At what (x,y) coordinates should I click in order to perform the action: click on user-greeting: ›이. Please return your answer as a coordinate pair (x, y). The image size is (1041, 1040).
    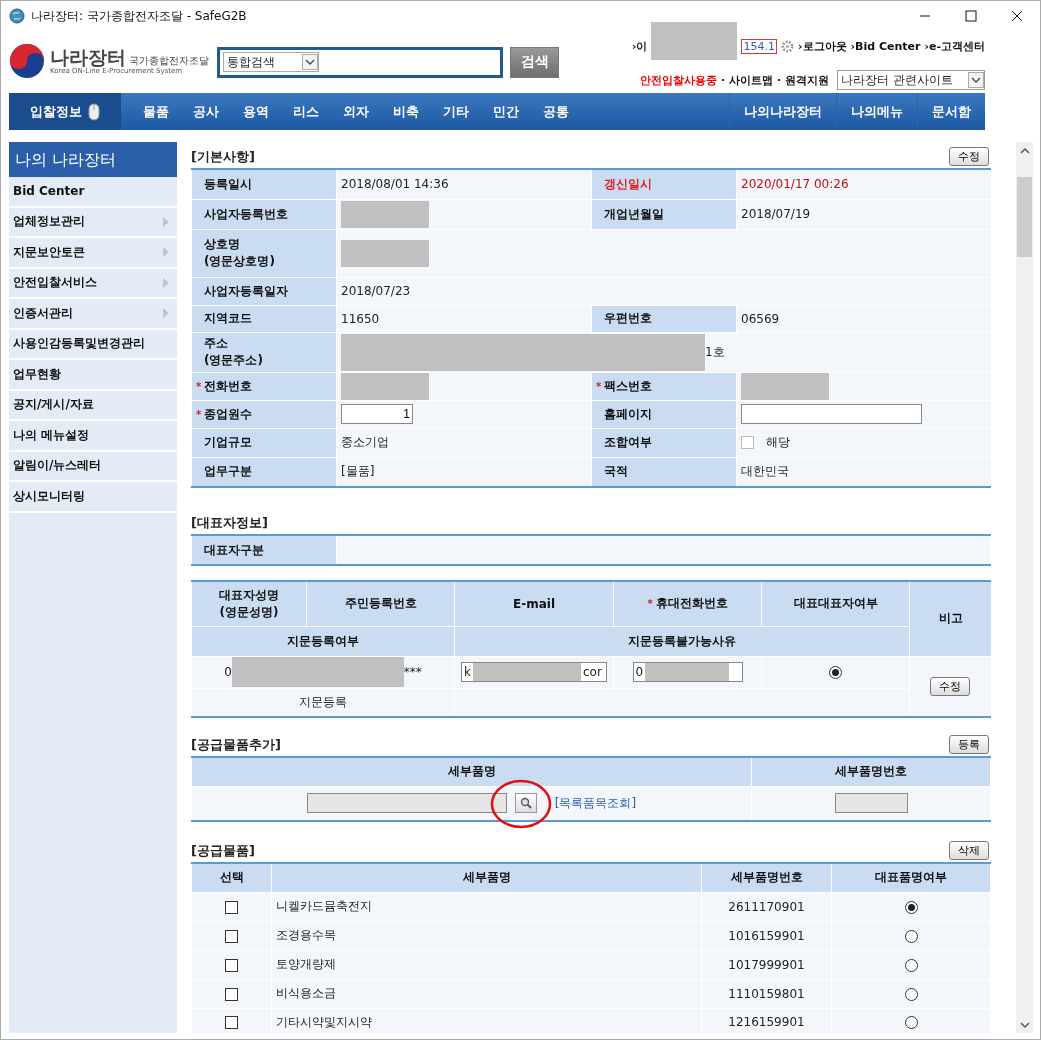
    Looking at the image, I should click on (639, 46).